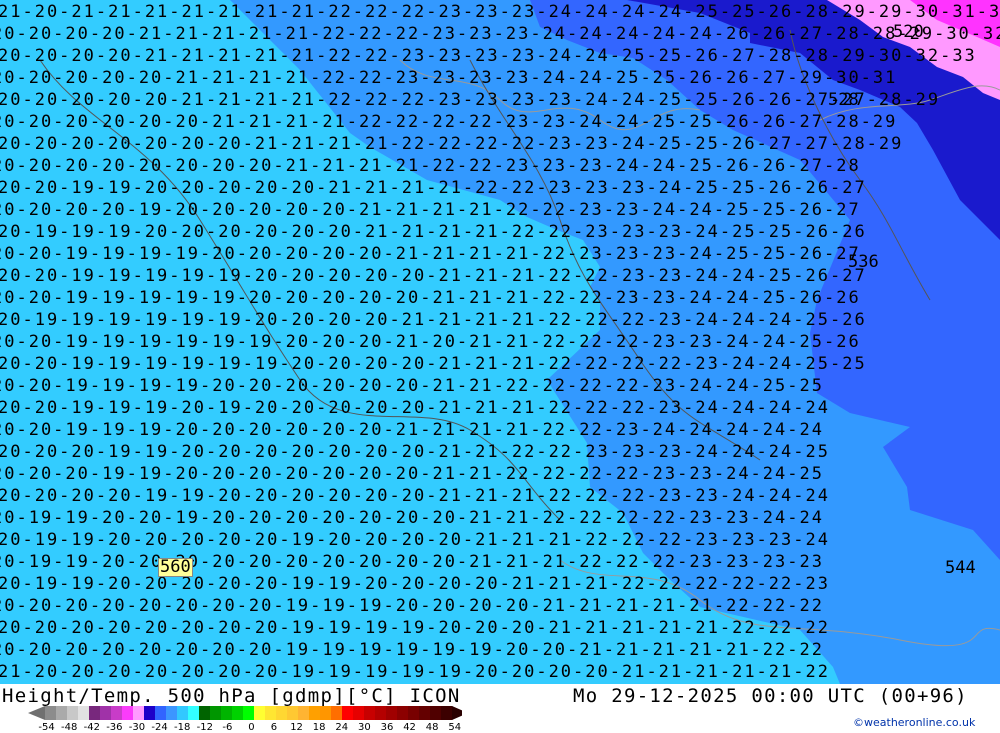  Describe the element at coordinates (274, 727) in the screenshot. I see `legend-tick-label: 6` at that location.